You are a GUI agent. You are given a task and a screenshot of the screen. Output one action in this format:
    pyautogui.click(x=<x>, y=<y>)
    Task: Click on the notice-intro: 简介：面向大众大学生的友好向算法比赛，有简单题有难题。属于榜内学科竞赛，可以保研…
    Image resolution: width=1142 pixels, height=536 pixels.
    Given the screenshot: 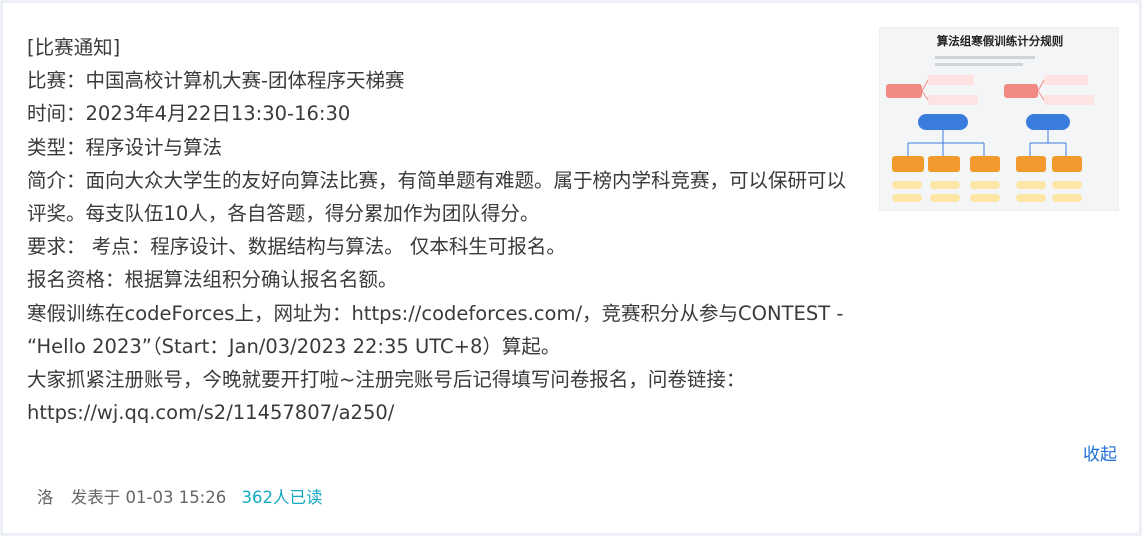 What is the action you would take?
    pyautogui.click(x=437, y=197)
    